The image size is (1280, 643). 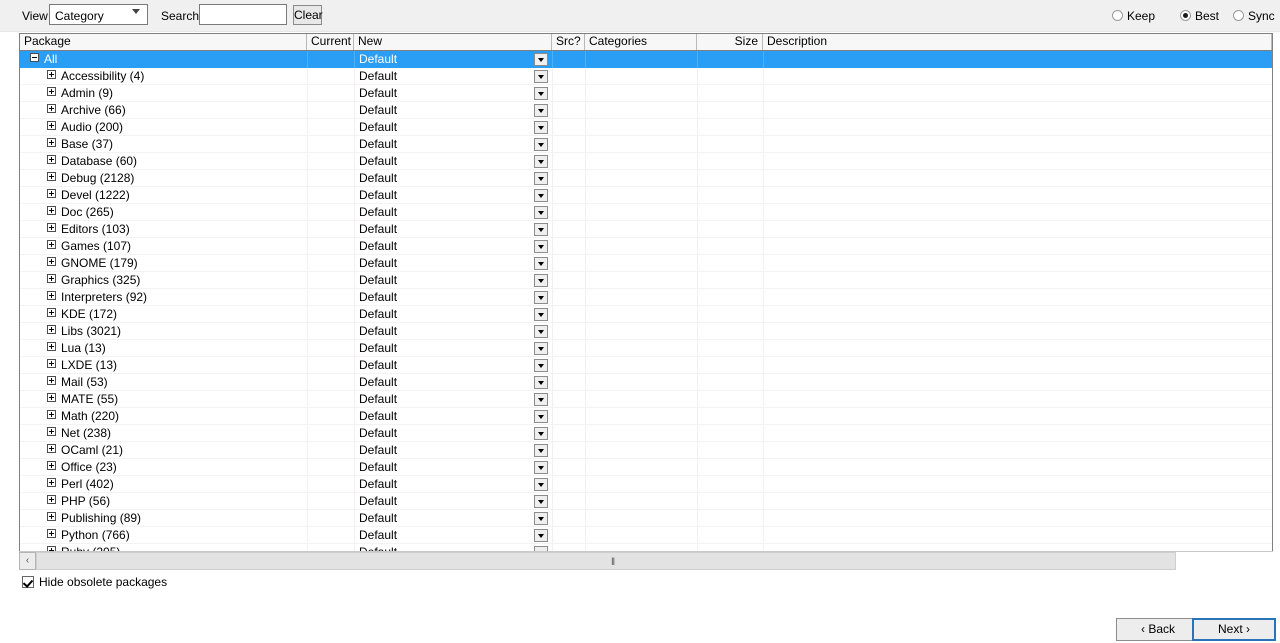 What do you see at coordinates (646, 93) in the screenshot?
I see `table-row: Admin (9) Default` at bounding box center [646, 93].